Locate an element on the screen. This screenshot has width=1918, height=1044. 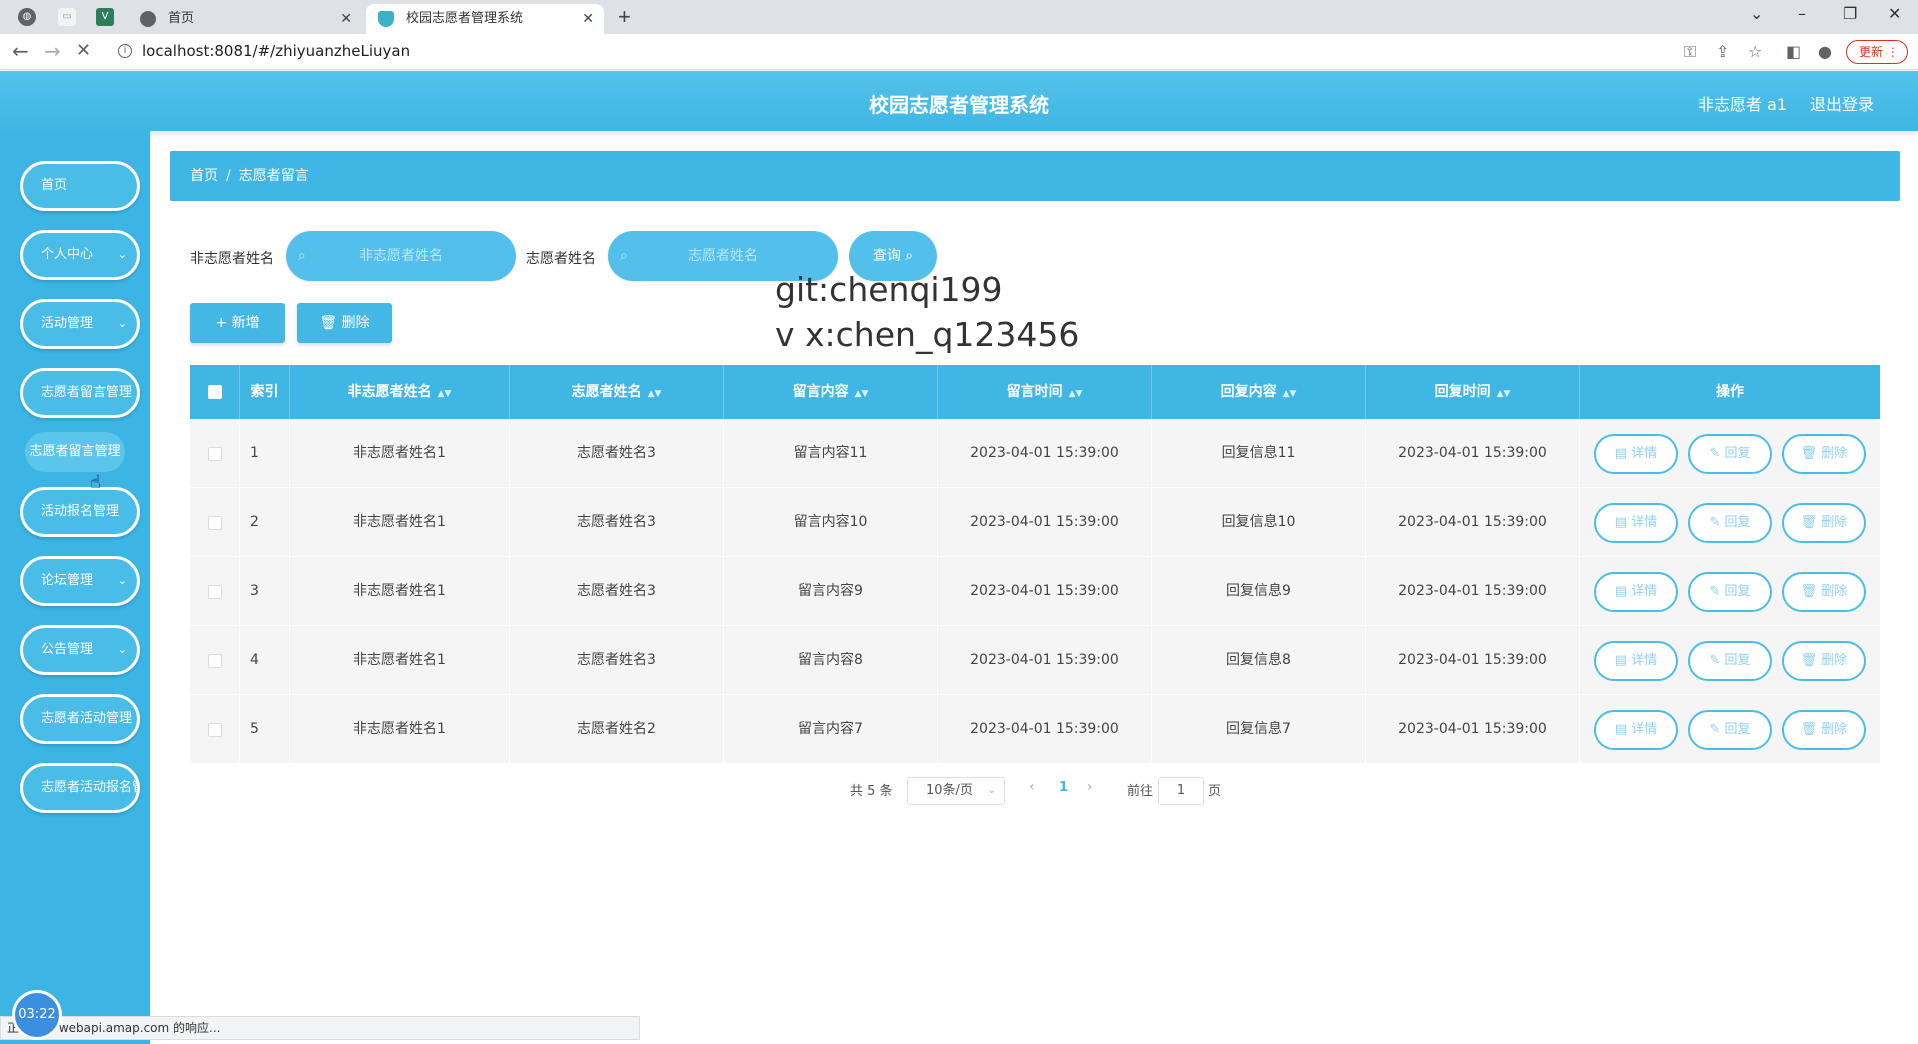
next-page-icon: › is located at coordinates (1090, 787).